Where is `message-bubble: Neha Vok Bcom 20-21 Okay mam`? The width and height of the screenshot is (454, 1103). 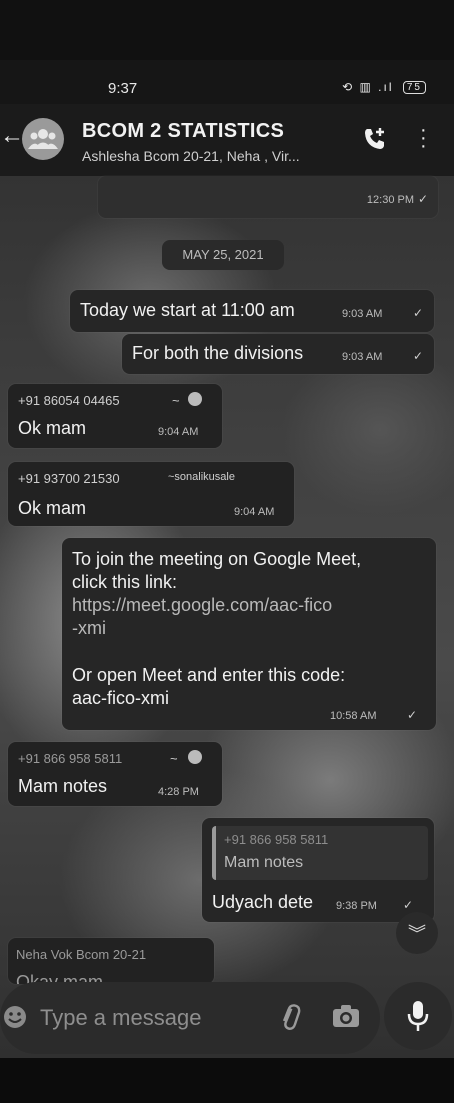
message-bubble: Neha Vok Bcom 20-21 Okay mam is located at coordinates (111, 961).